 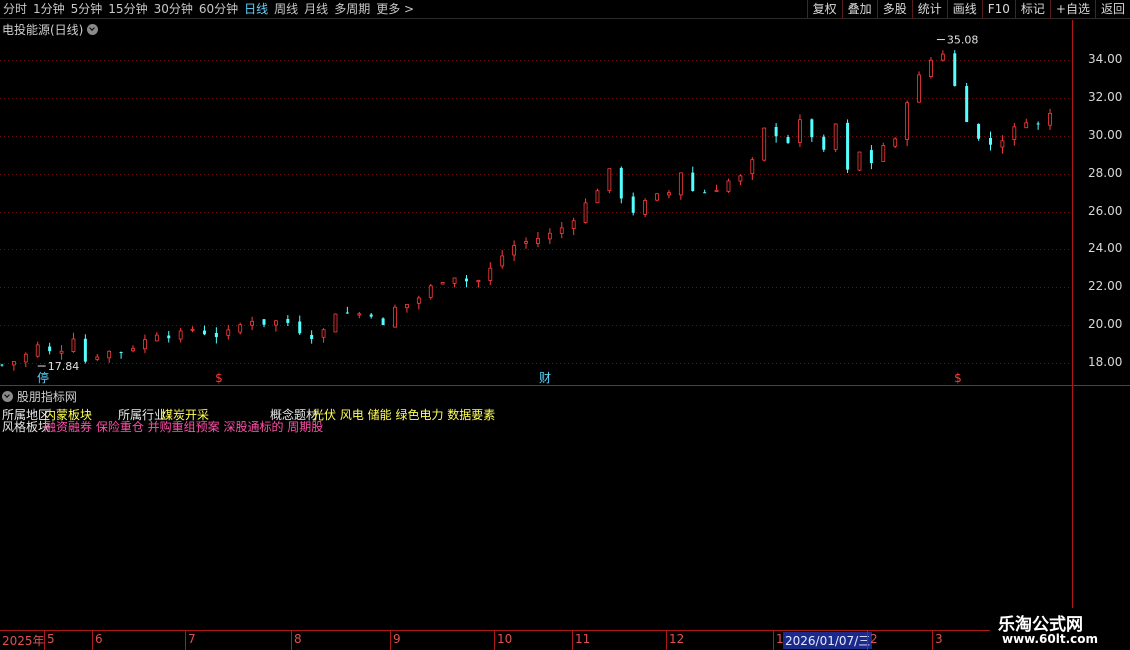 I want to click on event-marker: 停, so click(x=43, y=377).